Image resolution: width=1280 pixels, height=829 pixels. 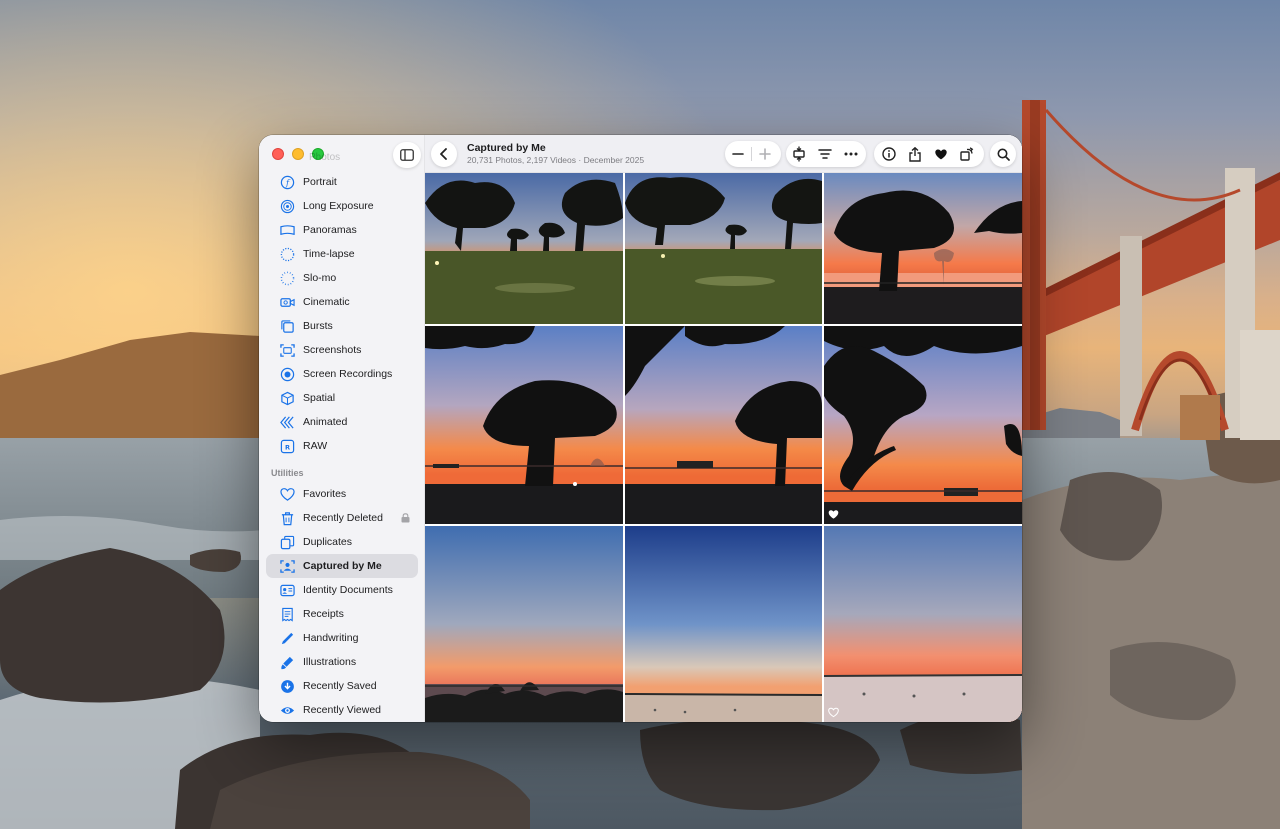 I want to click on screenshot-icon, so click(x=287, y=350).